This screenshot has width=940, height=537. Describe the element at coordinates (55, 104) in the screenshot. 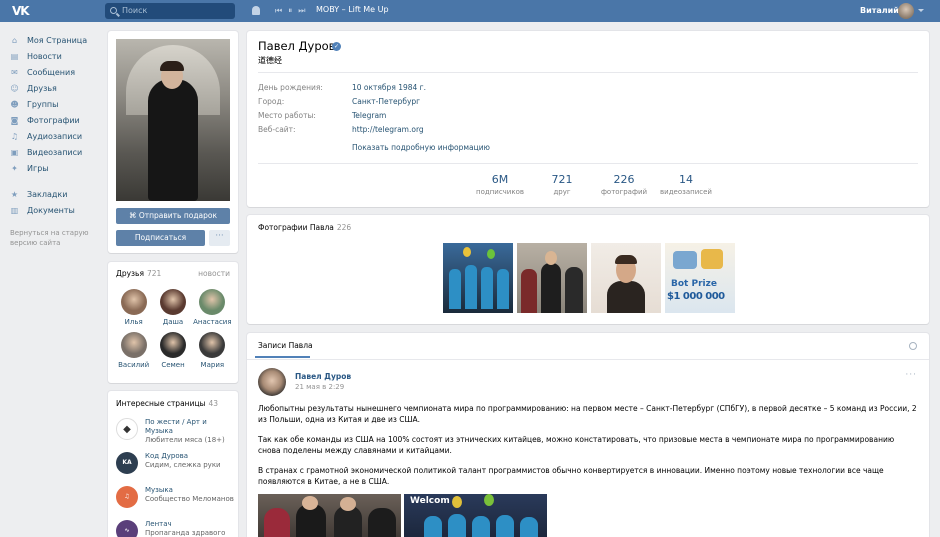

I see `sidebar-item: ☻ Группы` at that location.